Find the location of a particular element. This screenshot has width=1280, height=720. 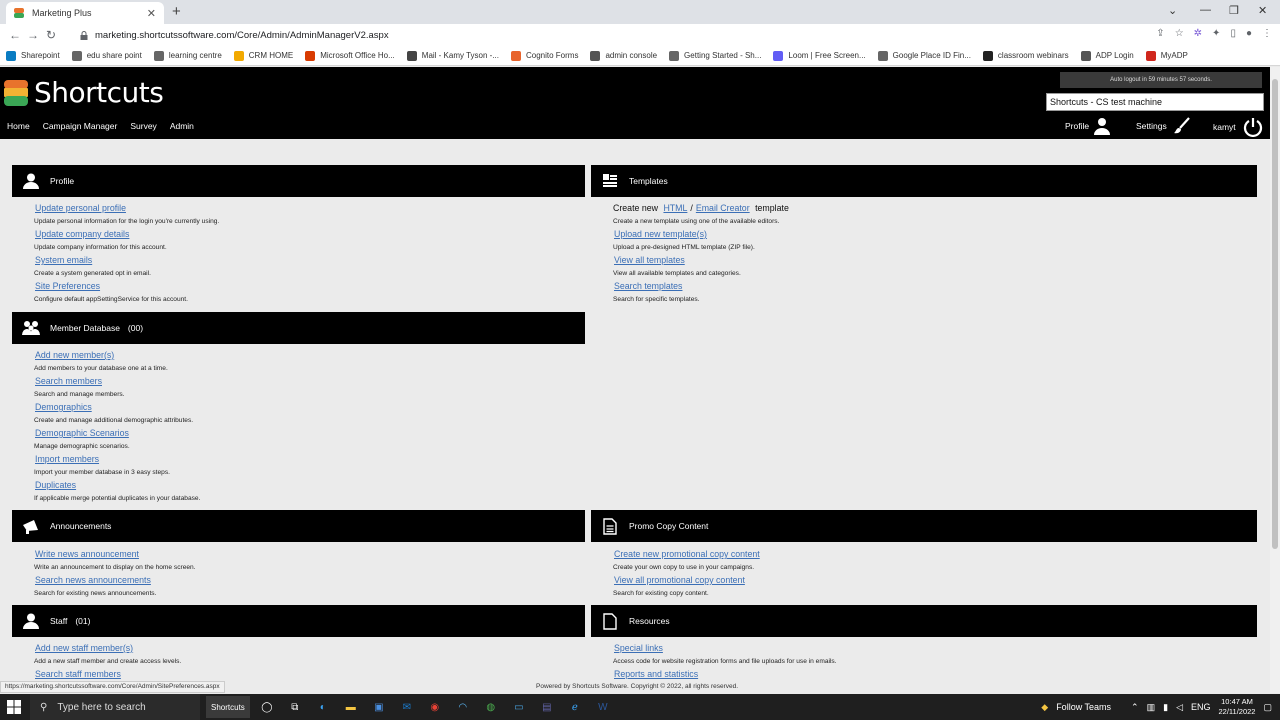

bookmark-item: classroom webinars is located at coordinates (1025, 55).